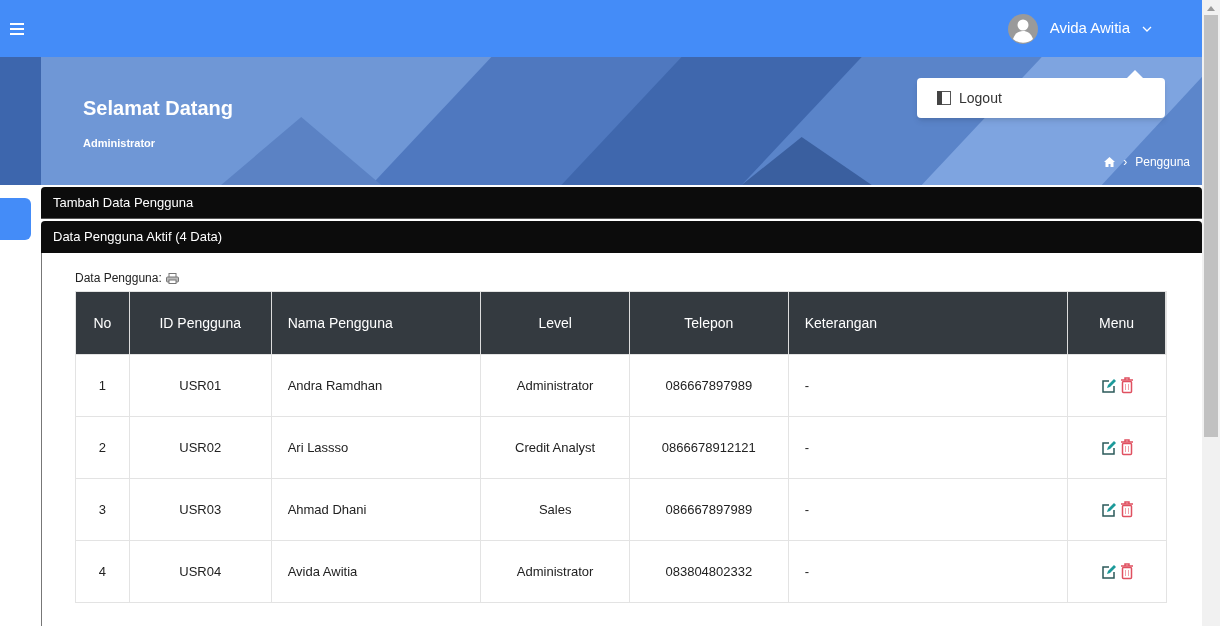 The width and height of the screenshot is (1220, 626). Describe the element at coordinates (200, 447) in the screenshot. I see `table-cell: USR02` at that location.